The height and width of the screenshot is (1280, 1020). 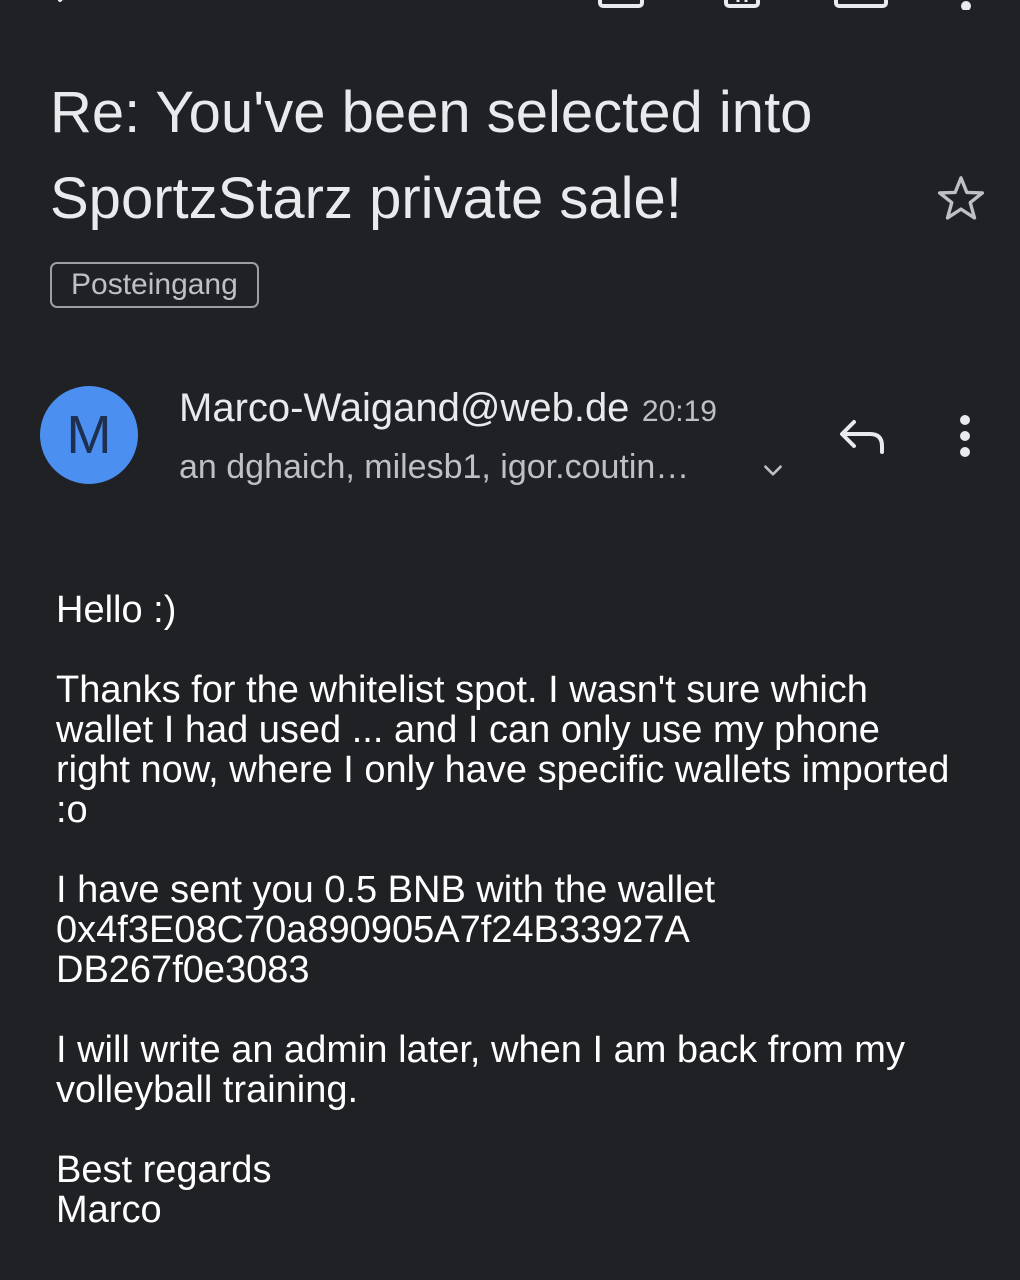 I want to click on more-vert-icon, so click(x=966, y=5).